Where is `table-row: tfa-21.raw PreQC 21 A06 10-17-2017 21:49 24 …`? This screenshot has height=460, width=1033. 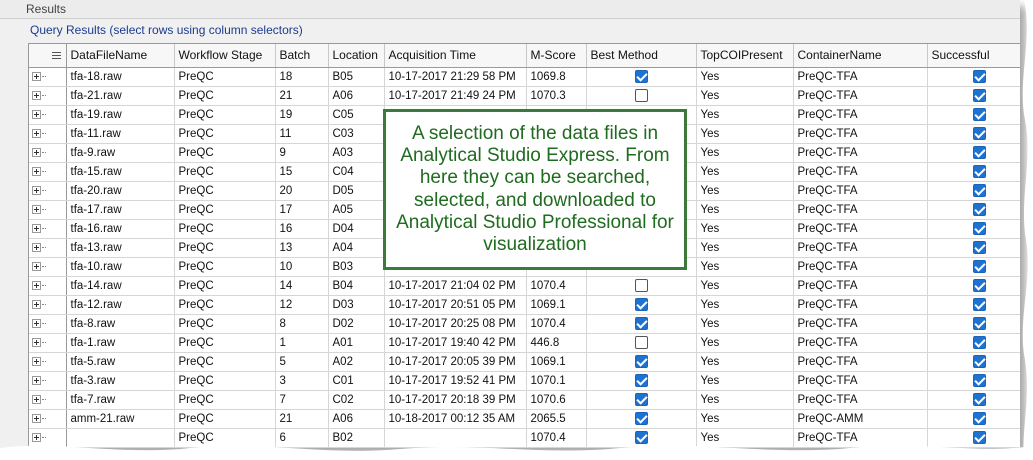
table-row: tfa-21.raw PreQC 21 A06 10-17-2017 21:49 24 … is located at coordinates (524, 96).